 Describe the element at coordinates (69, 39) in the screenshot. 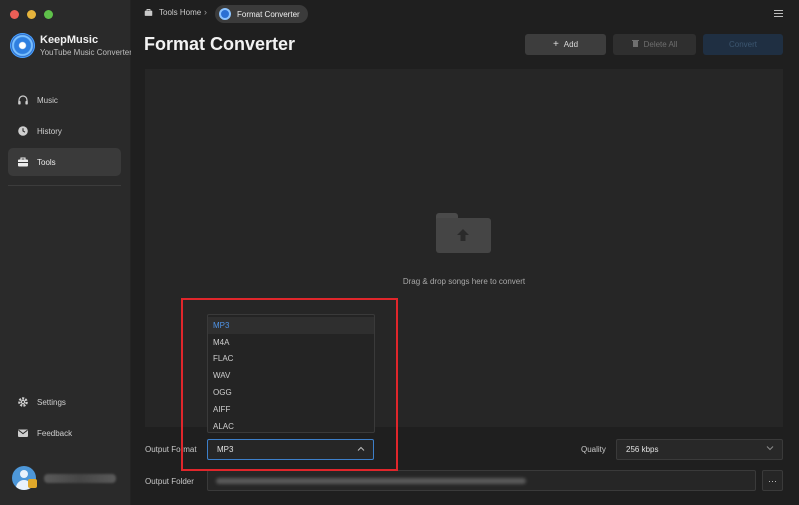

I see `app-name: KeepMusic` at that location.